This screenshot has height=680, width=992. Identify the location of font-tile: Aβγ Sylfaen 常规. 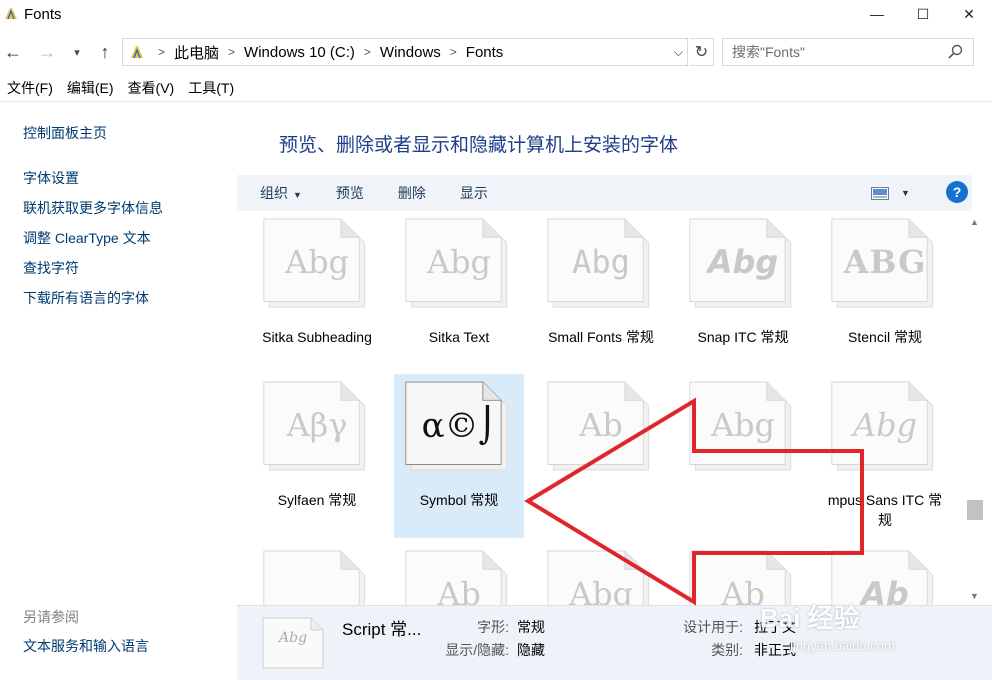
(317, 456).